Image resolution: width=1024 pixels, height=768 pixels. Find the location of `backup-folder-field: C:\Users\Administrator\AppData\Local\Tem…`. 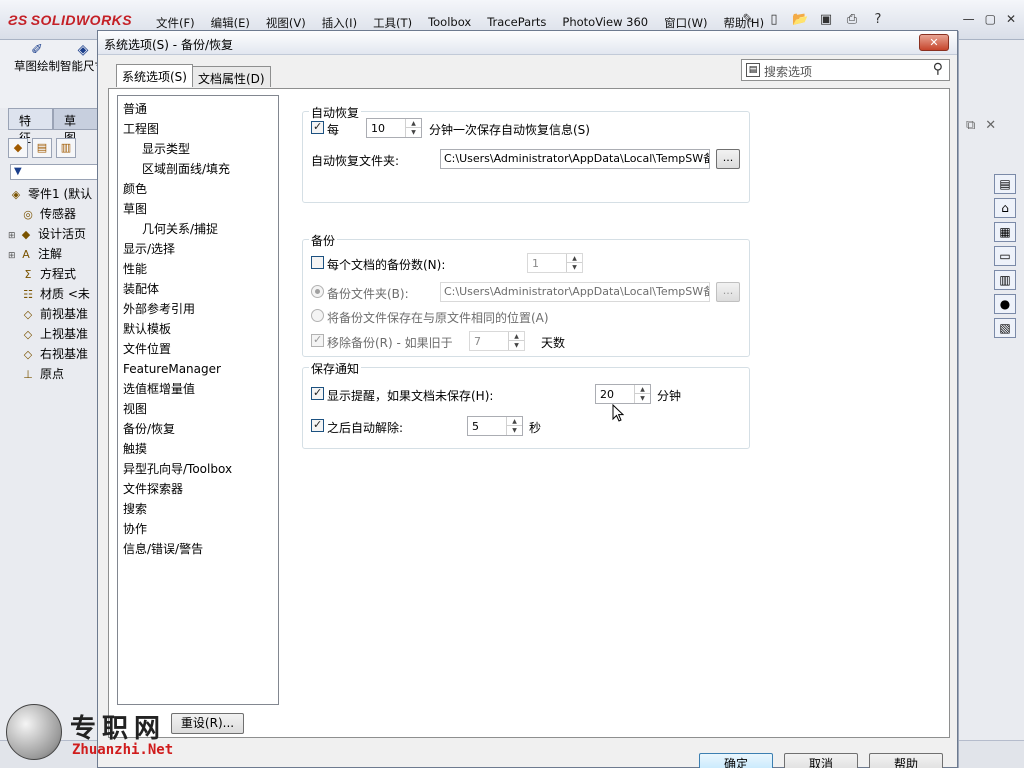

backup-folder-field: C:\Users\Administrator\AppData\Local\Tem… is located at coordinates (575, 292).